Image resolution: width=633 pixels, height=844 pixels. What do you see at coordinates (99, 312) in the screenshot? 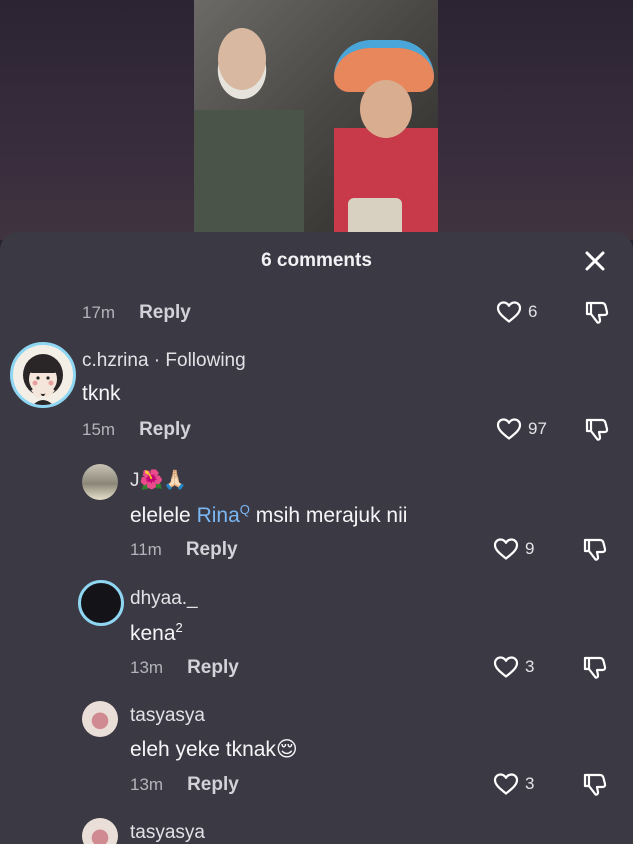
I see `comment-time: 17m` at bounding box center [99, 312].